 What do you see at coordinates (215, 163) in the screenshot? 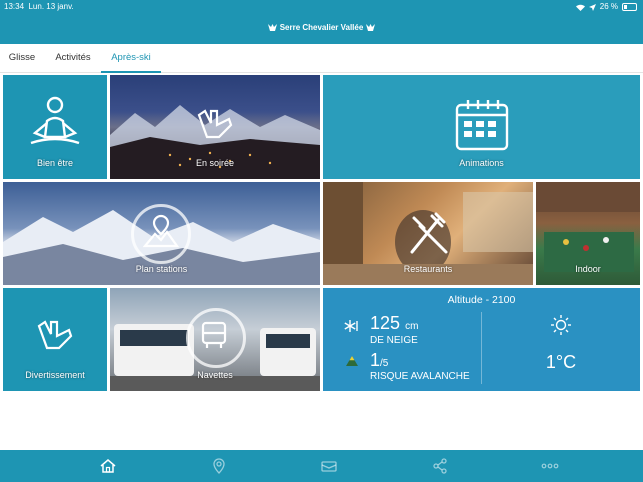
I see `tile-label: En soirée` at bounding box center [215, 163].